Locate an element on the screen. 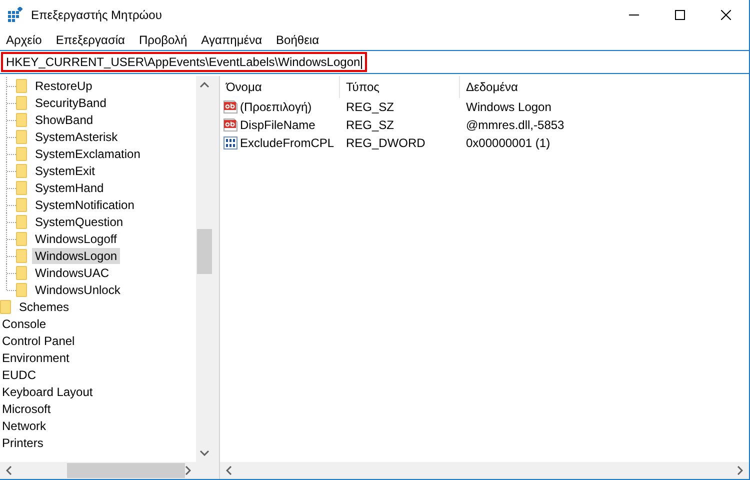  tree-item: SystemQuestion is located at coordinates (79, 222).